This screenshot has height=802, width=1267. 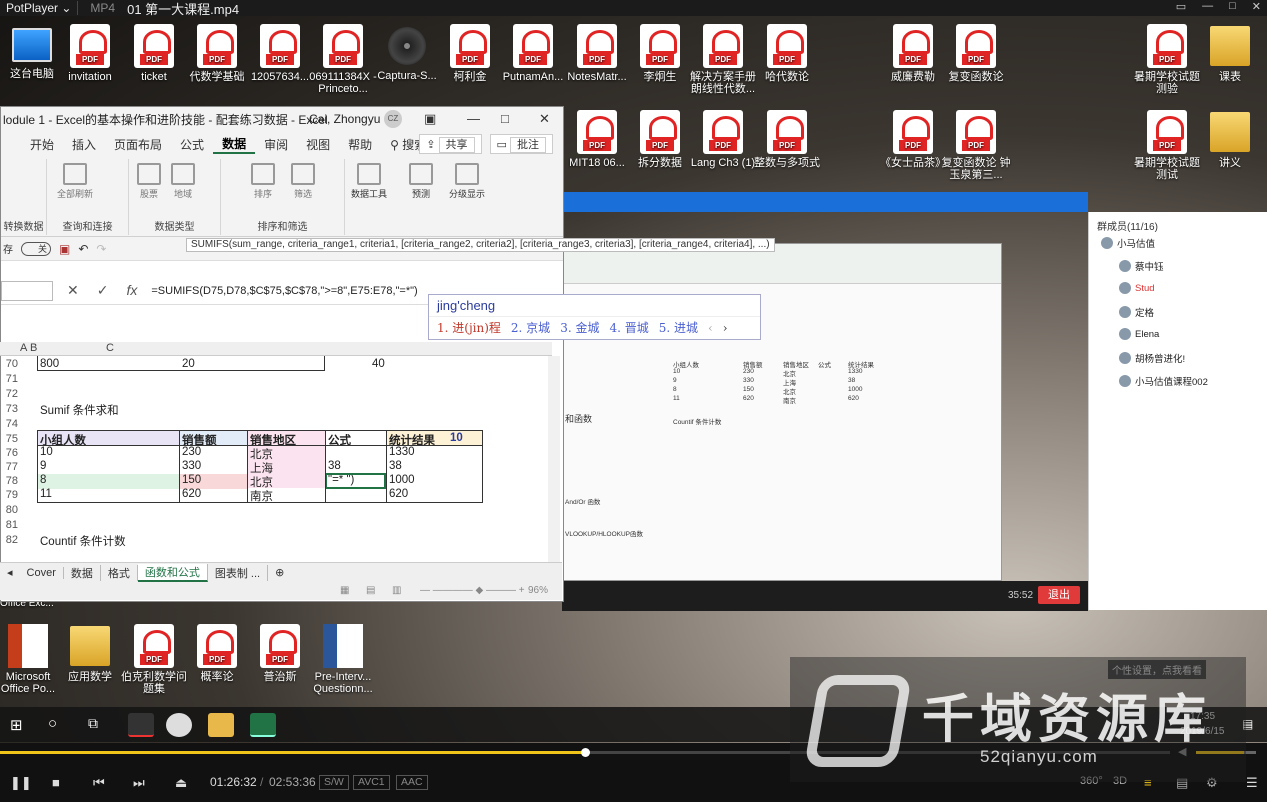 I want to click on sort-button: 排序, so click(x=263, y=181).